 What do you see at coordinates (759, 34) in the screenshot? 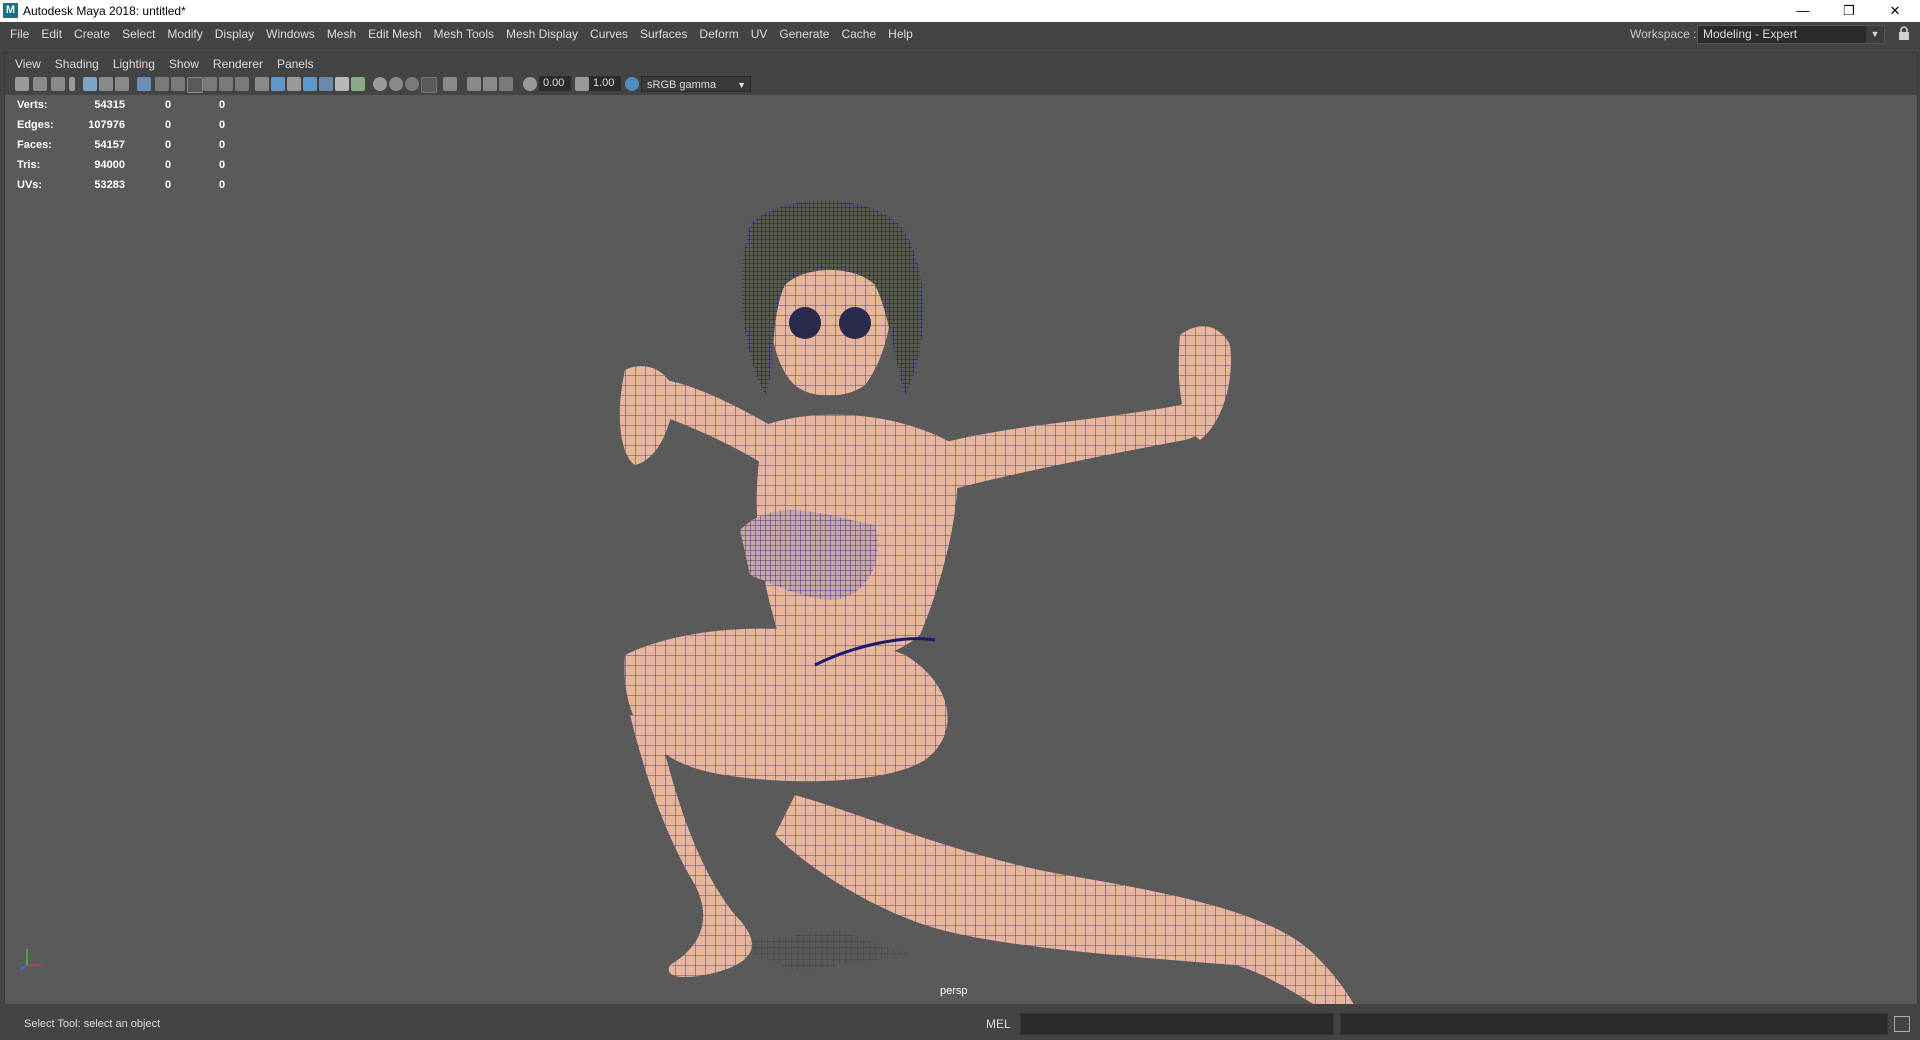
I see `menu-uv: UV` at bounding box center [759, 34].